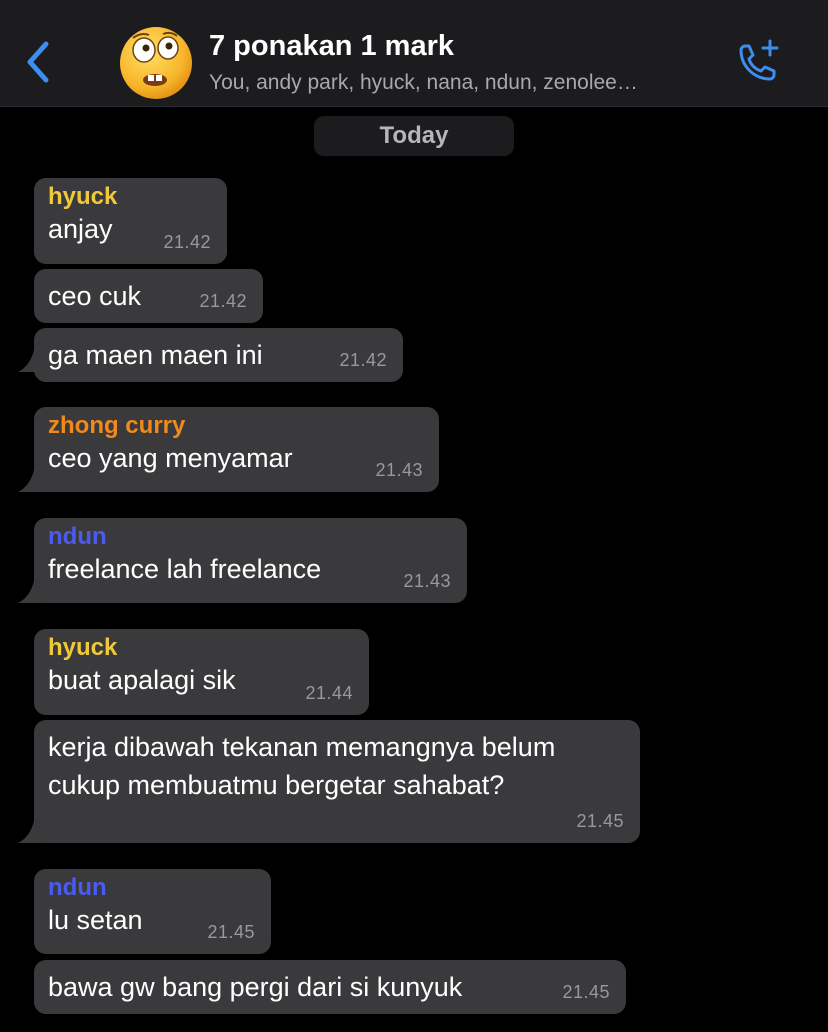 This screenshot has height=1032, width=828. Describe the element at coordinates (201, 672) in the screenshot. I see `message-bubble: hyuck buat apalagi sik 21.44` at that location.